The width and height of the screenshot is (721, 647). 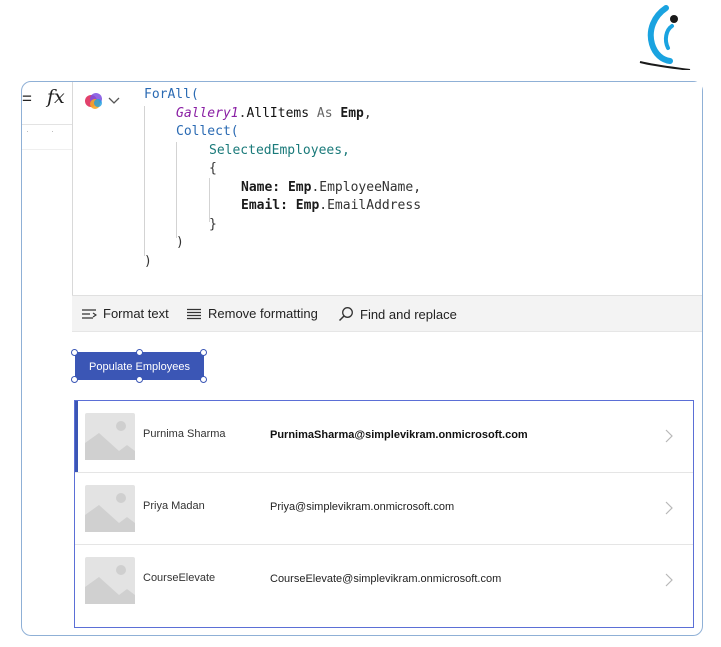 I want to click on chevron-down-icon, so click(x=114, y=101).